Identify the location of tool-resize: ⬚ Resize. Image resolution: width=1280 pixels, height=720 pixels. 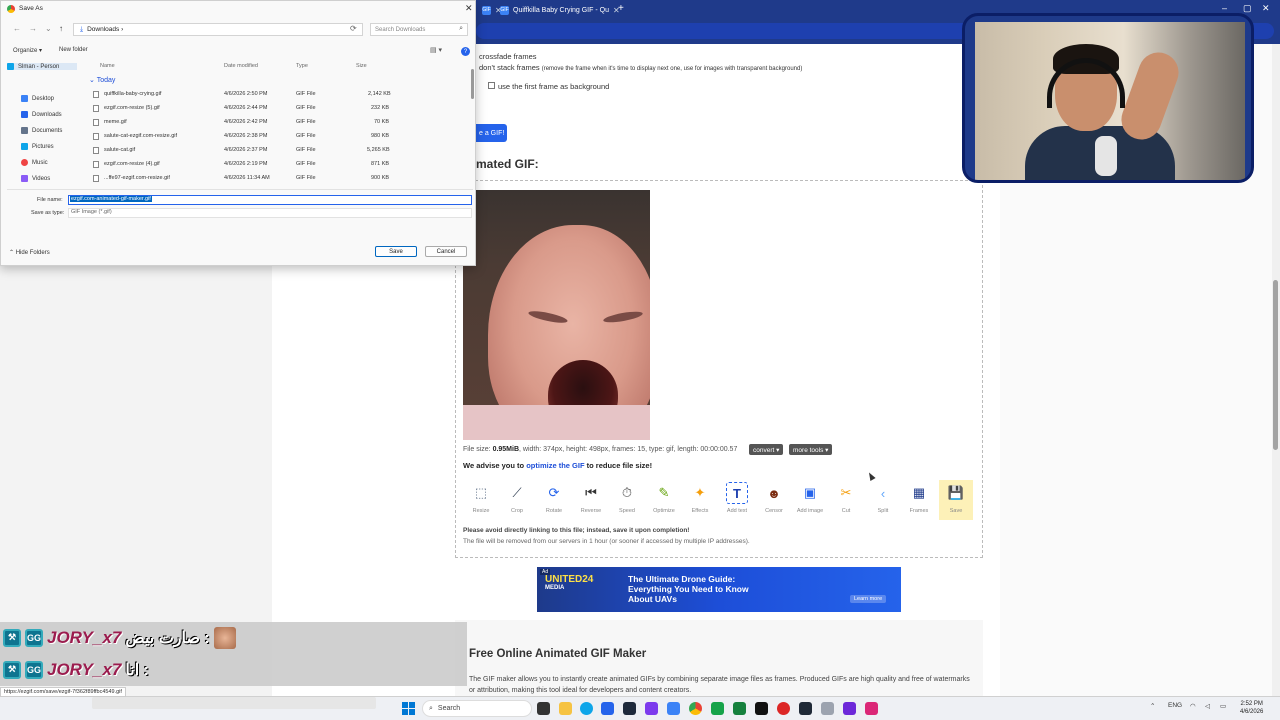
(481, 500).